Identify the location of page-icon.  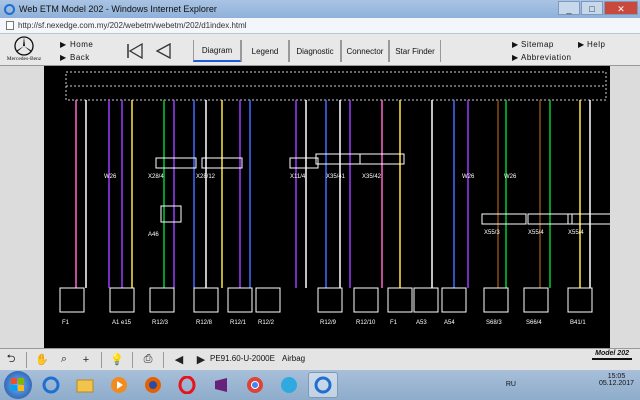
(10, 25).